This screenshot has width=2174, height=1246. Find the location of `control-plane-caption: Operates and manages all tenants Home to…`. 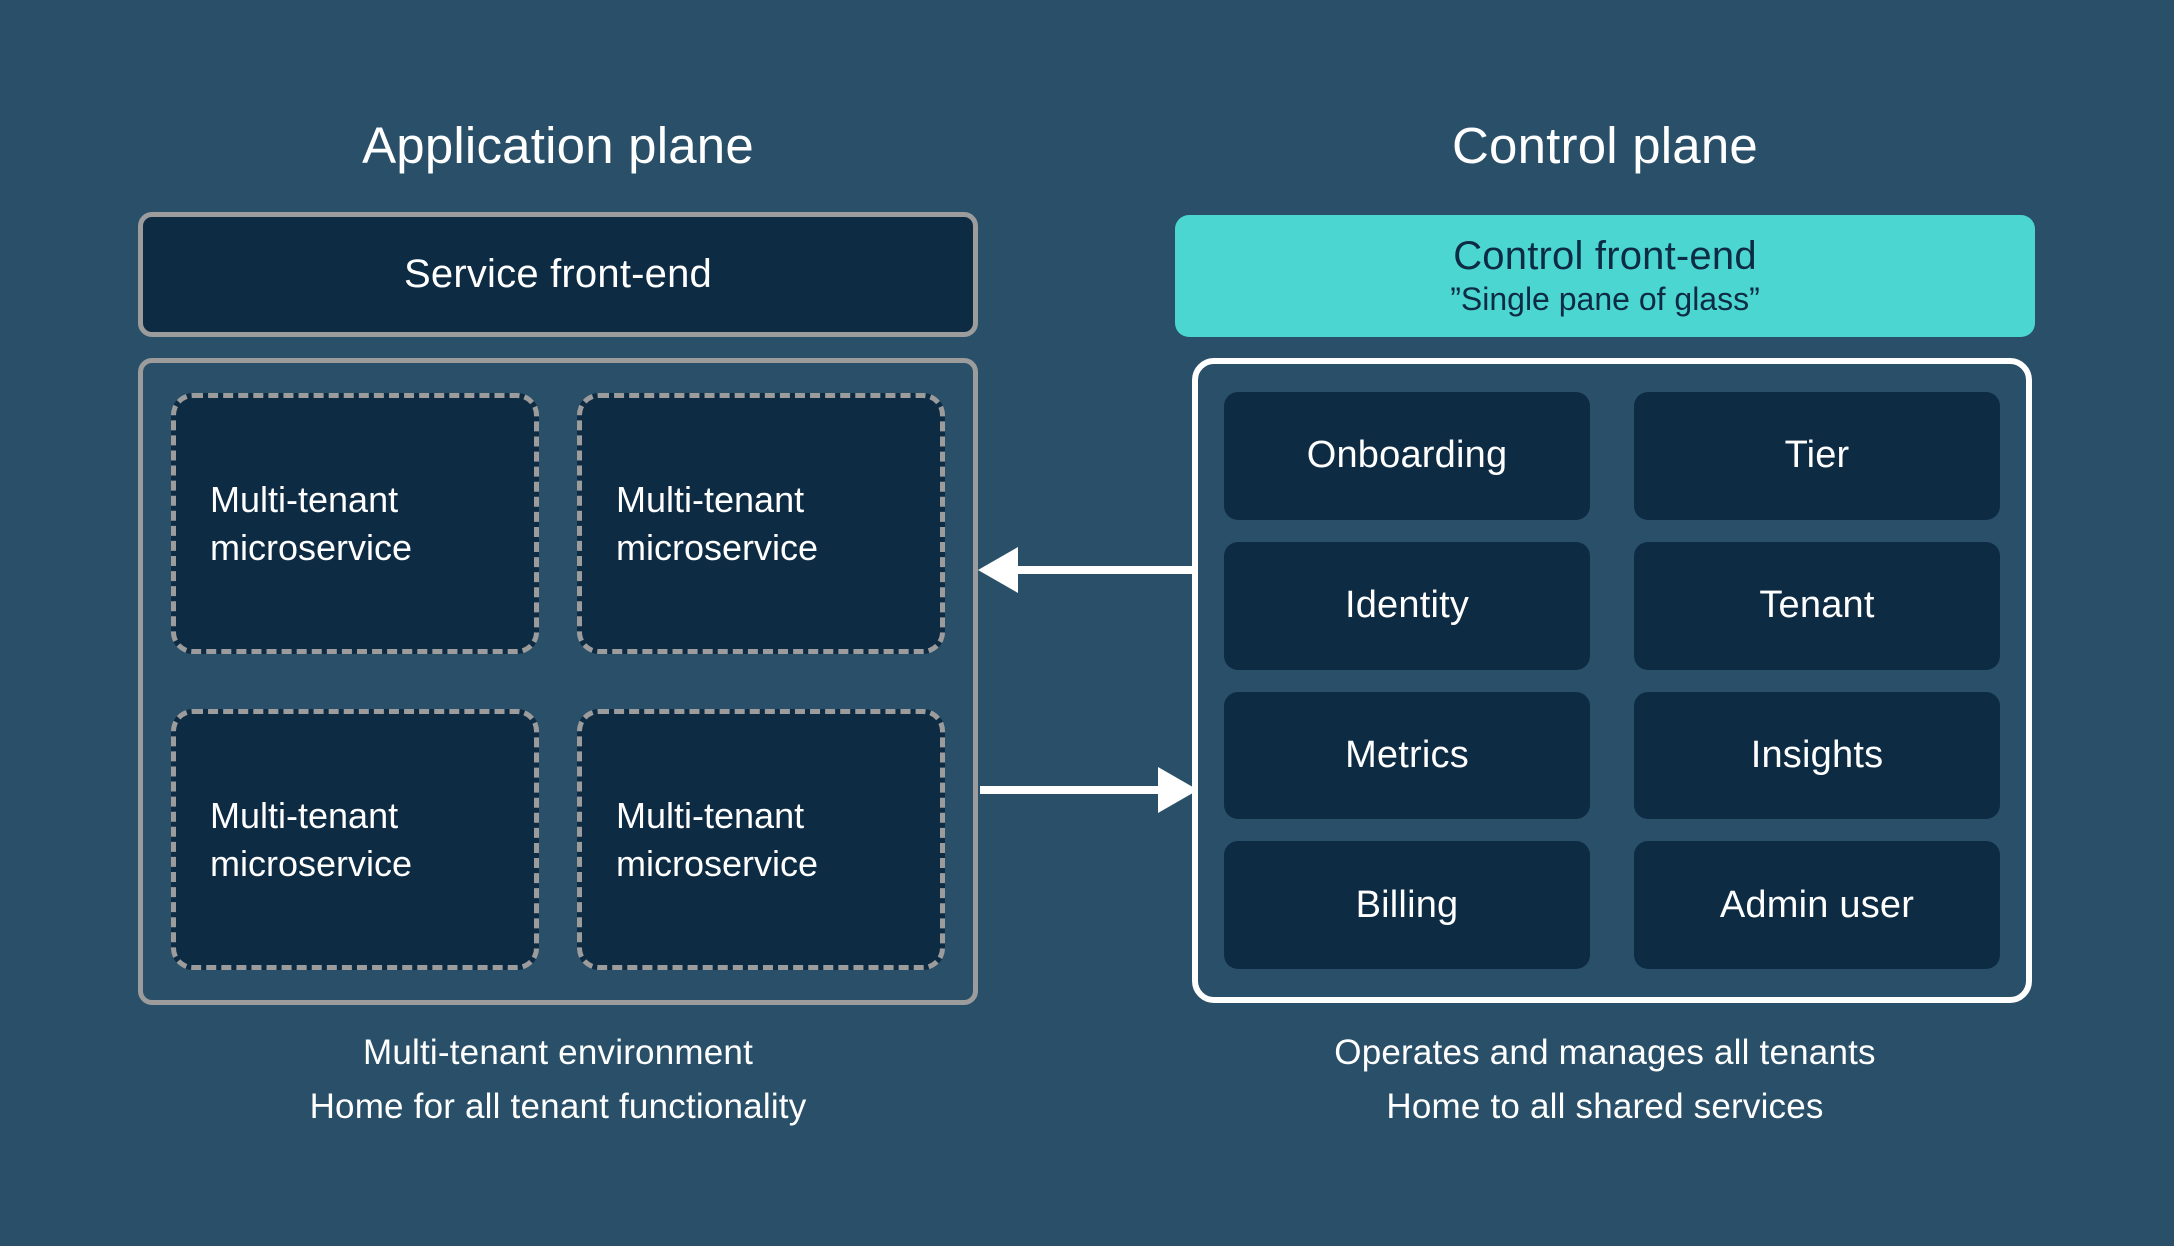

control-plane-caption: Operates and manages all tenants Home to… is located at coordinates (1605, 1079).